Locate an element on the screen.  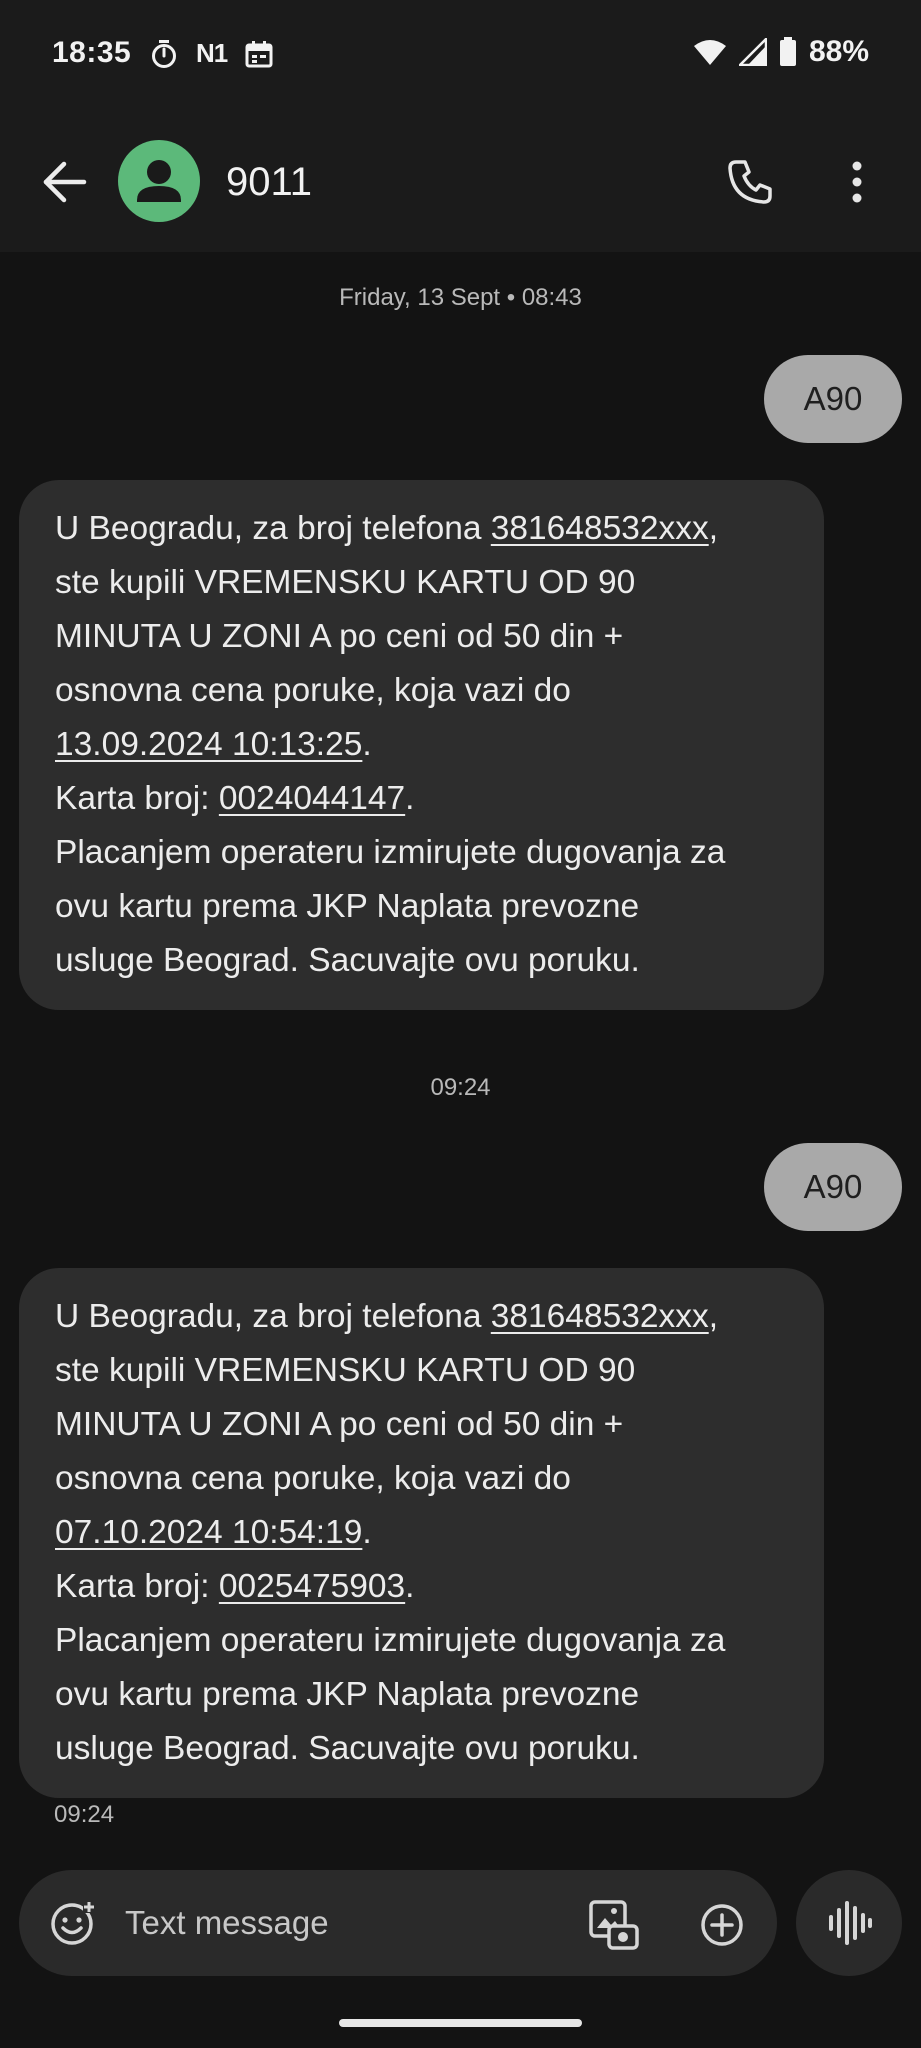
battery-percent: 88% is located at coordinates (838, 51).